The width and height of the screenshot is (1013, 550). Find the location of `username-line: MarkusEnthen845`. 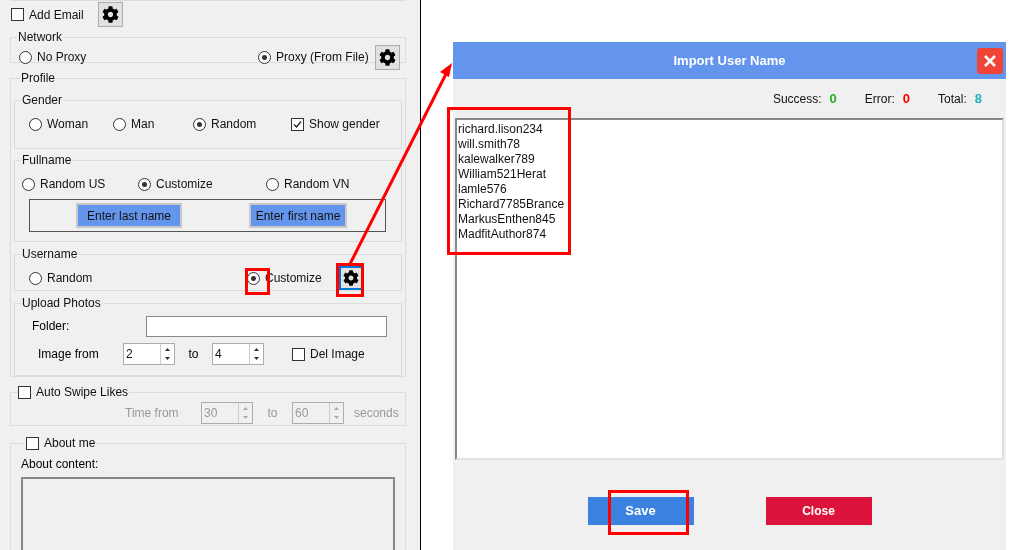

username-line: MarkusEnthen845 is located at coordinates (507, 219).